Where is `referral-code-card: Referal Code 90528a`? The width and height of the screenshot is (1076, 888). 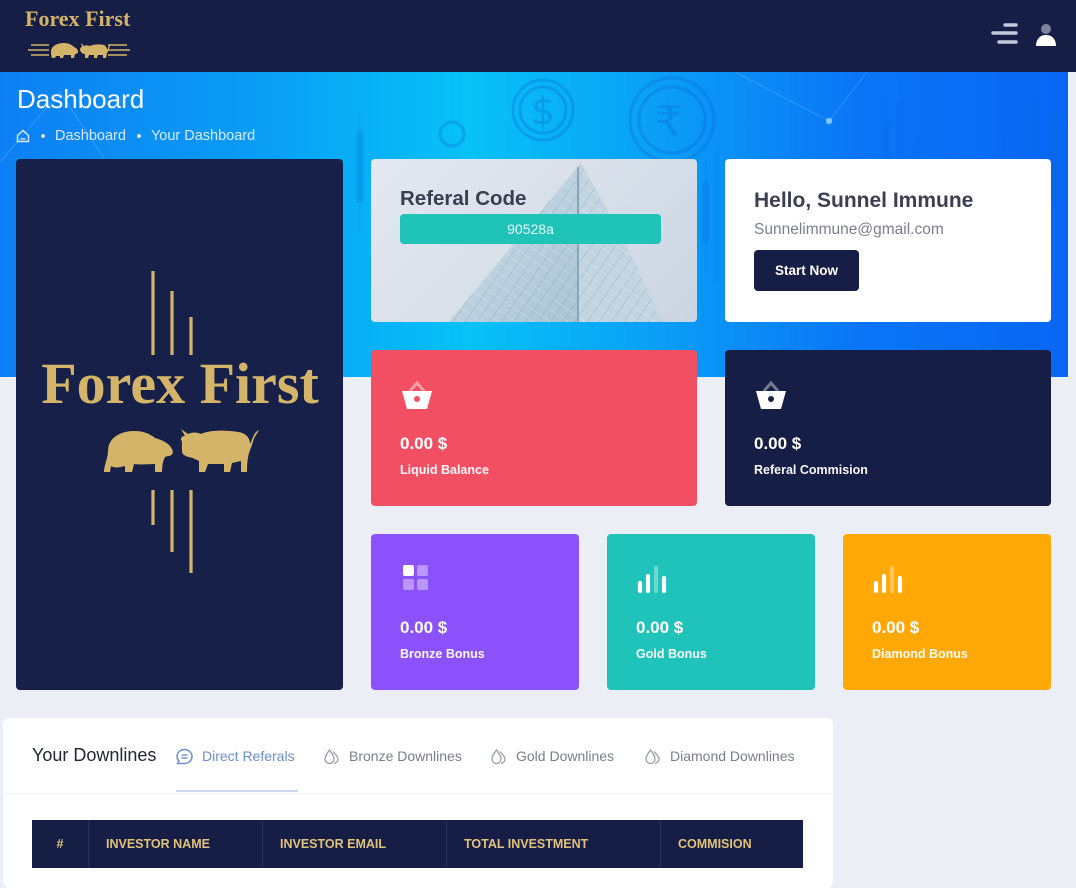 referral-code-card: Referal Code 90528a is located at coordinates (534, 240).